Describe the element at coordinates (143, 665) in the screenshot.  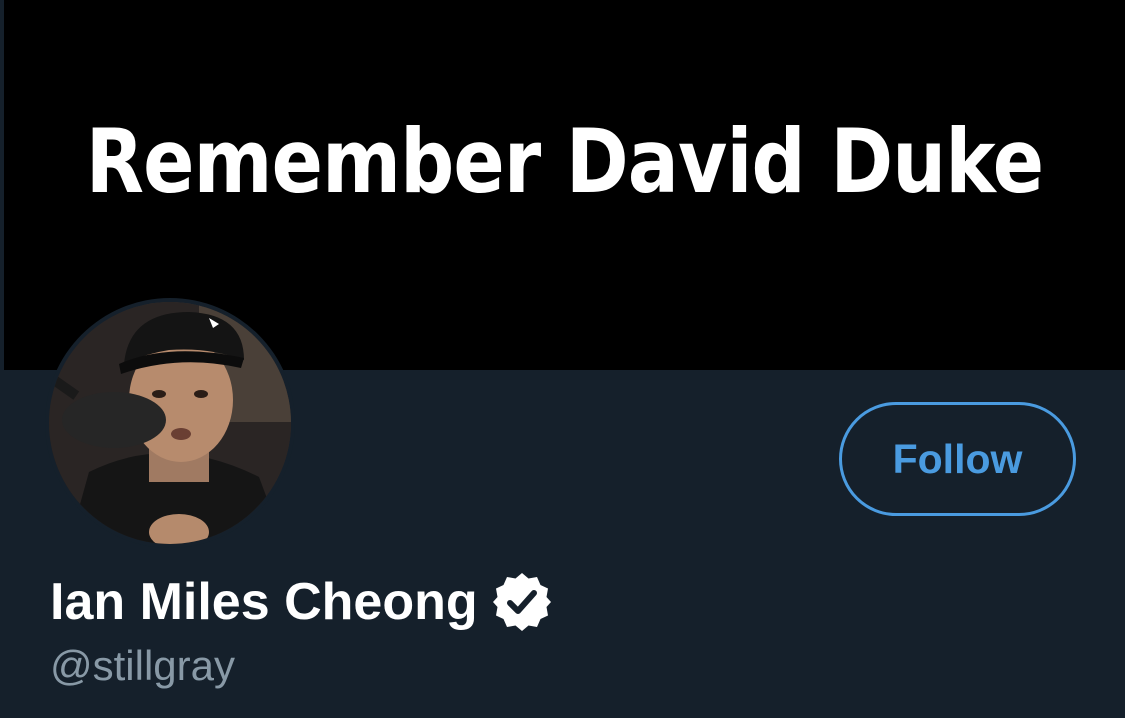
I see `user-handle: @stillgray` at that location.